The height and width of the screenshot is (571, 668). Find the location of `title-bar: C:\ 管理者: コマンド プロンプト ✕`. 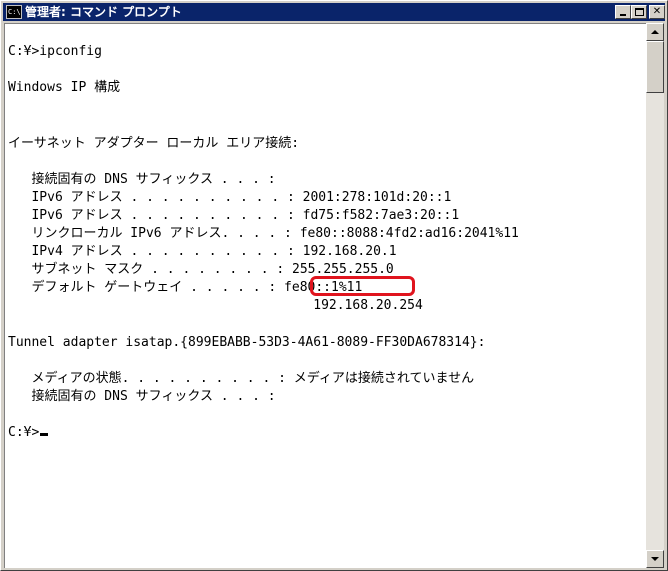

title-bar: C:\ 管理者: コマンド プロンプト ✕ is located at coordinates (334, 12).